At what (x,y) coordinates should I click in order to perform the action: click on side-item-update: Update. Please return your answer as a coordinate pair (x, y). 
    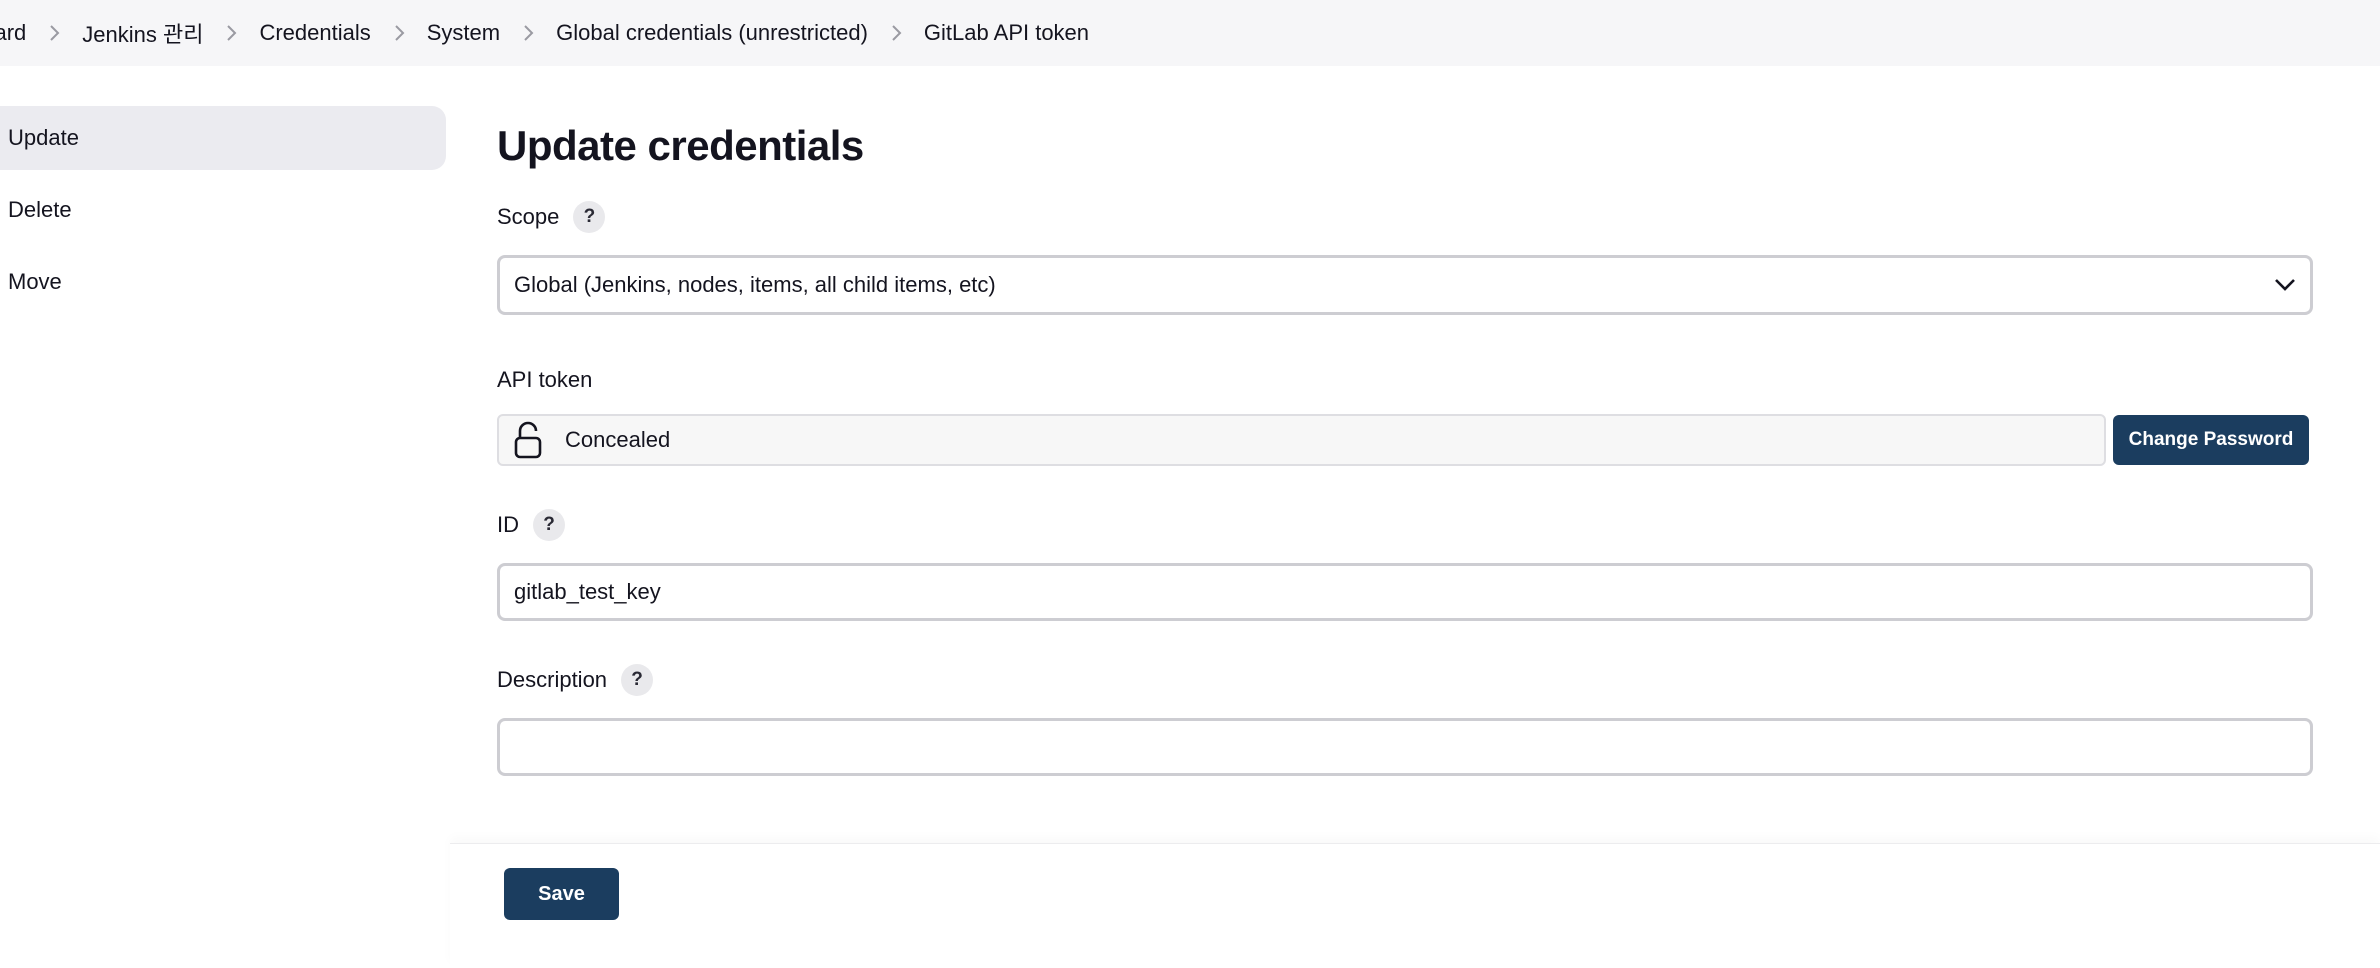
    Looking at the image, I should click on (223, 138).